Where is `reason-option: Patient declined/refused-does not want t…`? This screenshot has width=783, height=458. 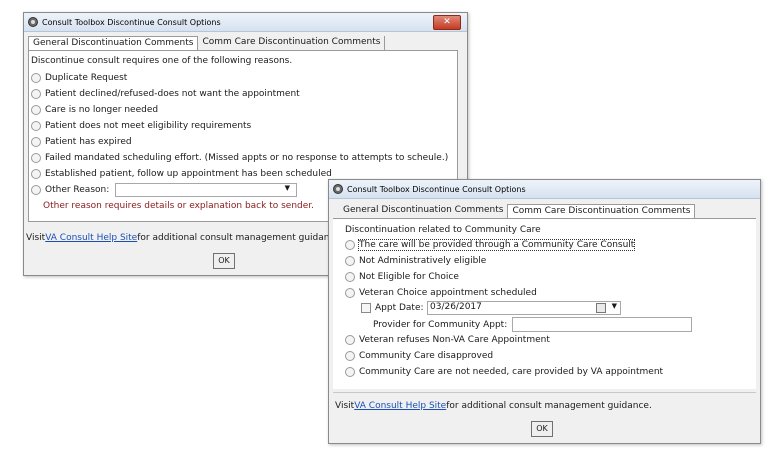
reason-option: Patient declined/refused-does not want t… is located at coordinates (165, 94).